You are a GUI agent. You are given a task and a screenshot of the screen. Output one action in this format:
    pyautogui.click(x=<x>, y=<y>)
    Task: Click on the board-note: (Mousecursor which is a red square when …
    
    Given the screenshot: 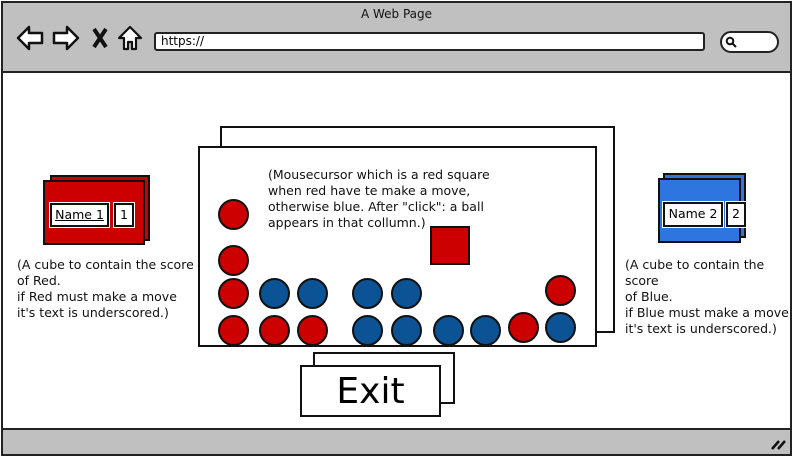 What is the action you would take?
    pyautogui.click(x=379, y=198)
    